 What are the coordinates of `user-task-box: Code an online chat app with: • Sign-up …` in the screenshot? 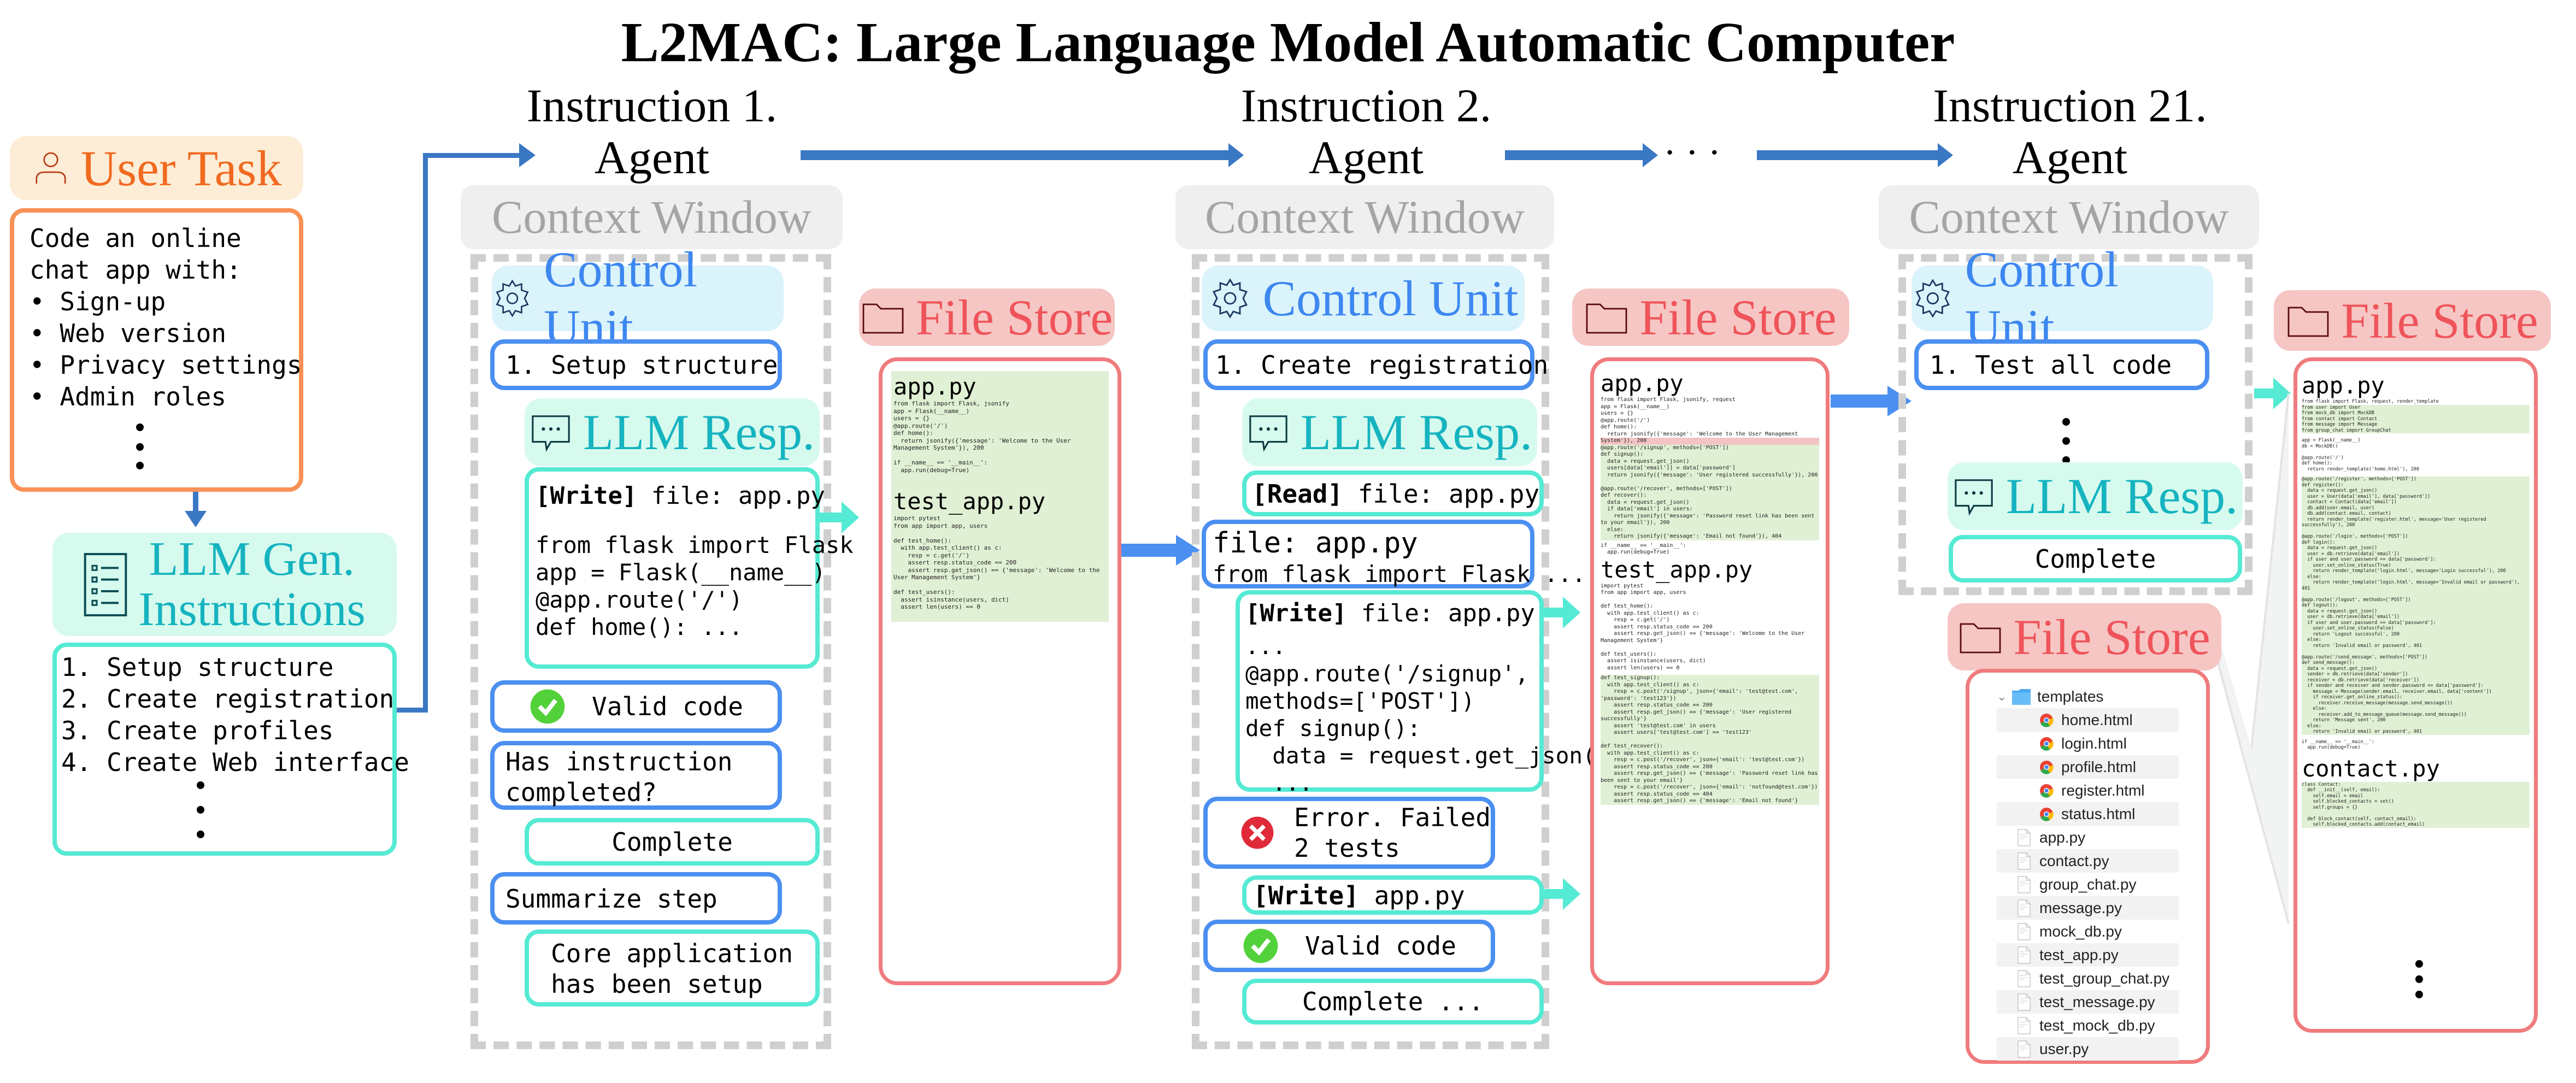 It's located at (156, 350).